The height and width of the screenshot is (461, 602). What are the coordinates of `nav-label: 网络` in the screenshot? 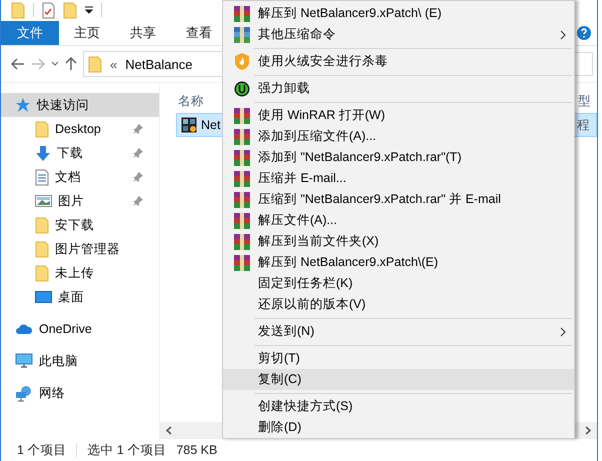 It's located at (52, 393).